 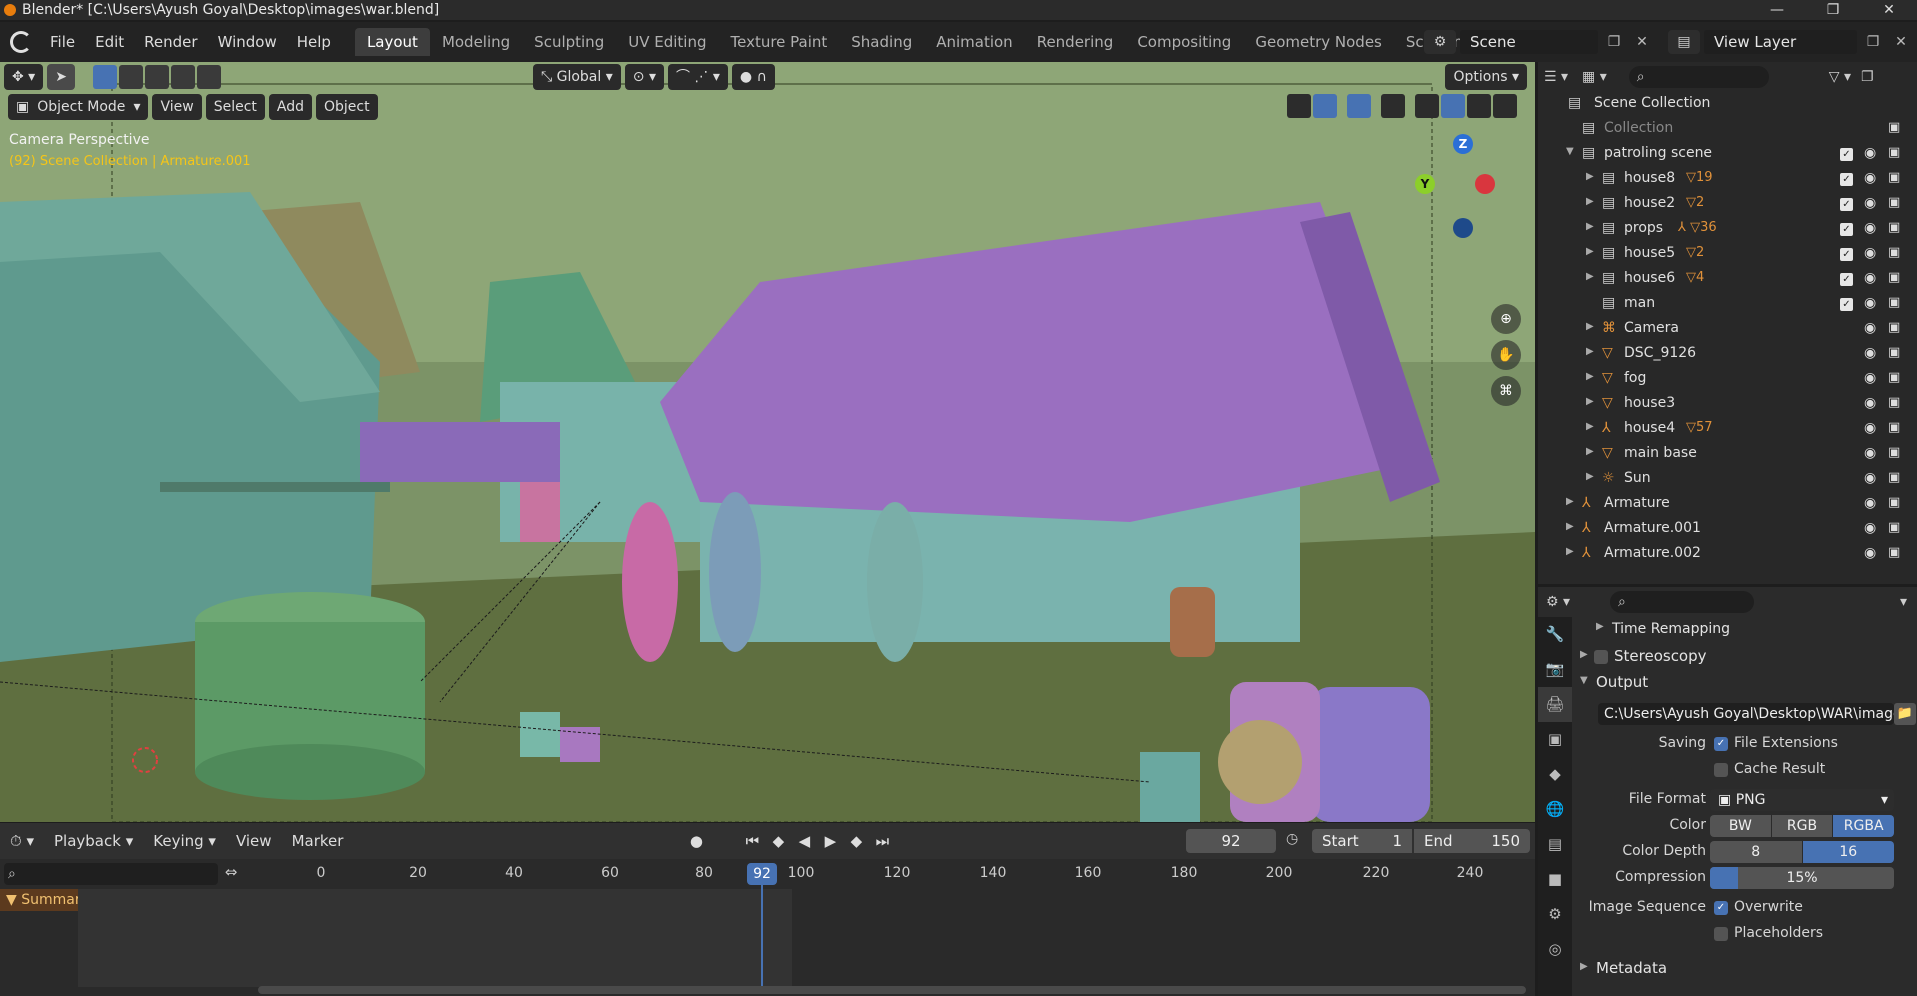 What do you see at coordinates (762, 874) in the screenshot?
I see `playhead-frame-label: 92` at bounding box center [762, 874].